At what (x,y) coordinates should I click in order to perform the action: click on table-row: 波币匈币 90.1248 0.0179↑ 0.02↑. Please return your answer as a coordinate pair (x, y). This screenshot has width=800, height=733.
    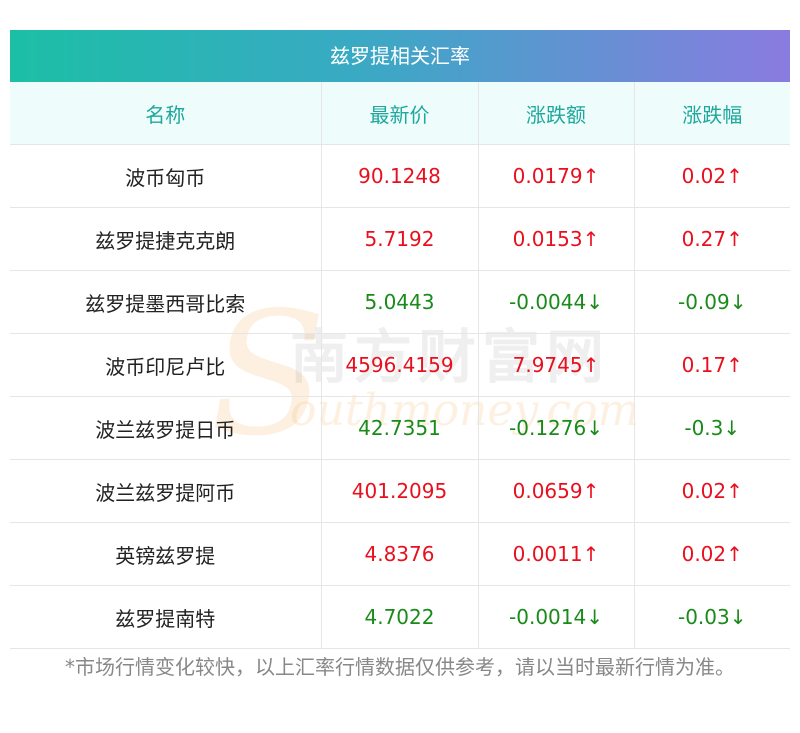
    Looking at the image, I should click on (400, 176).